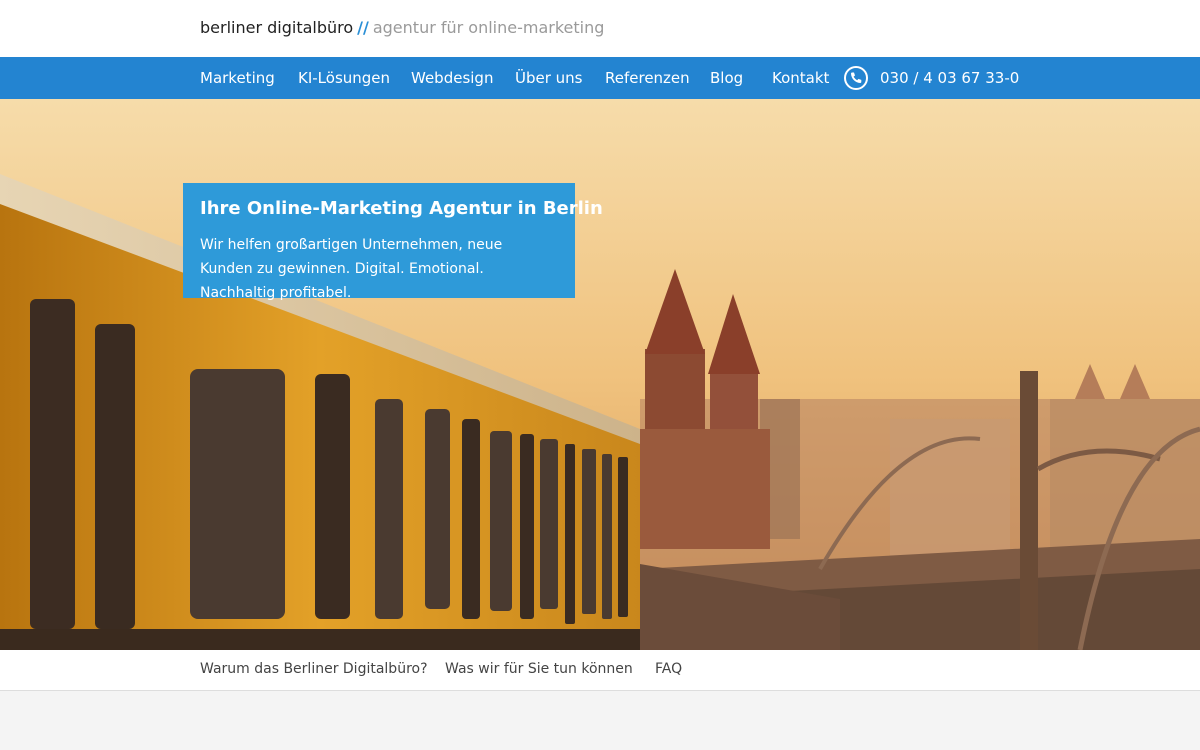  I want to click on nav-item-kontakt: Kontakt, so click(800, 78).